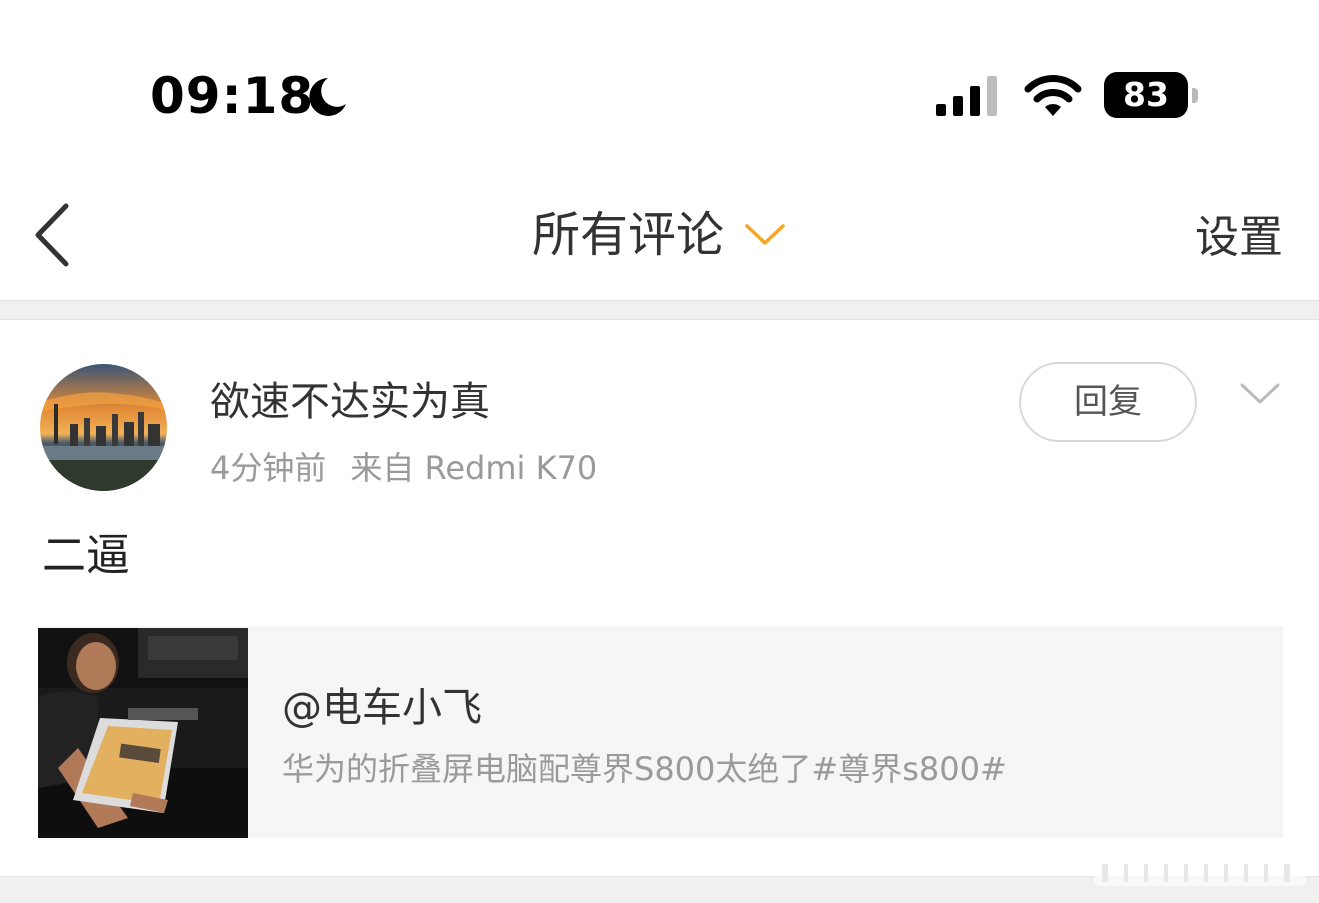 The width and height of the screenshot is (1319, 903). I want to click on status-time: 09:18, so click(232, 96).